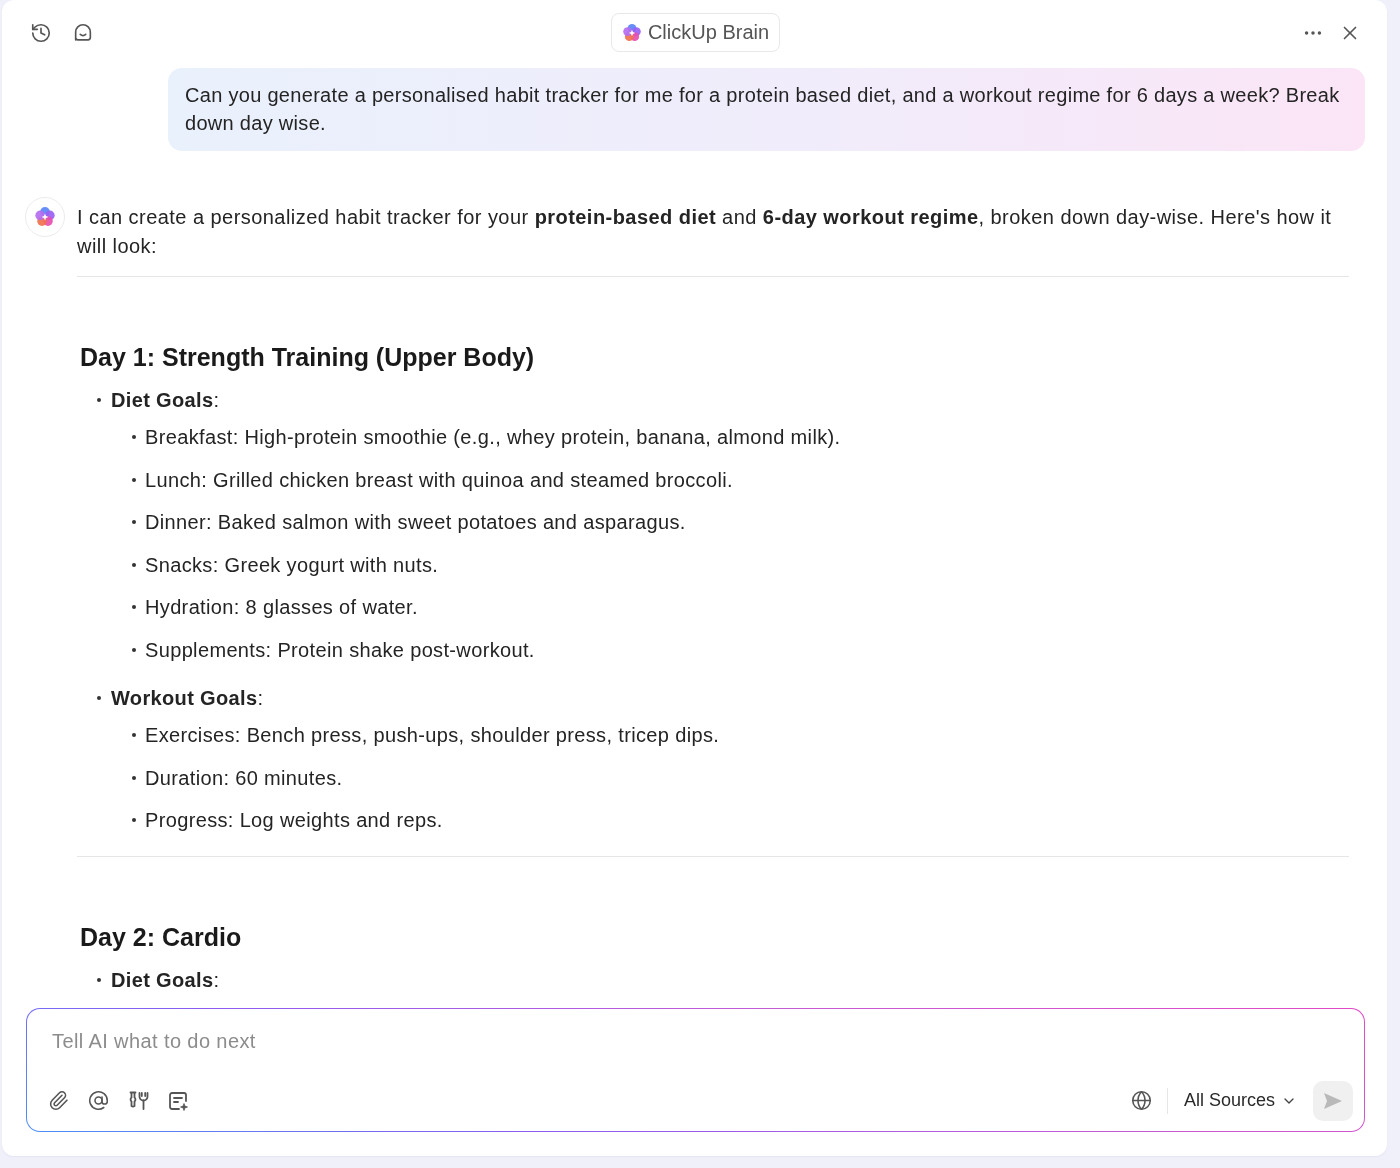 The image size is (1400, 1168). Describe the element at coordinates (439, 480) in the screenshot. I see `list-item-text: Lunch: Grilled chicken breast with quinoa and steamed broccoli.` at that location.